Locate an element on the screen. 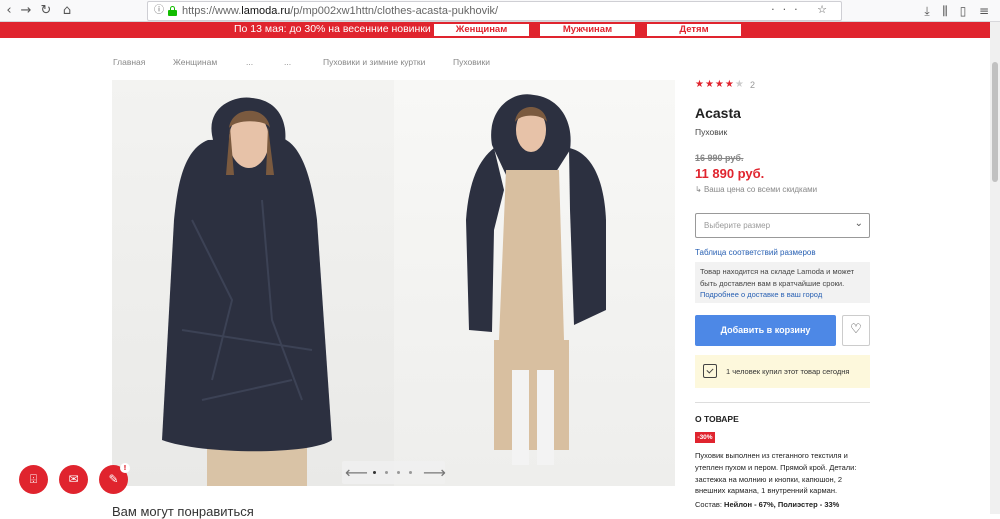 This screenshot has width=1000, height=519. model-figure-front is located at coordinates (247, 291).